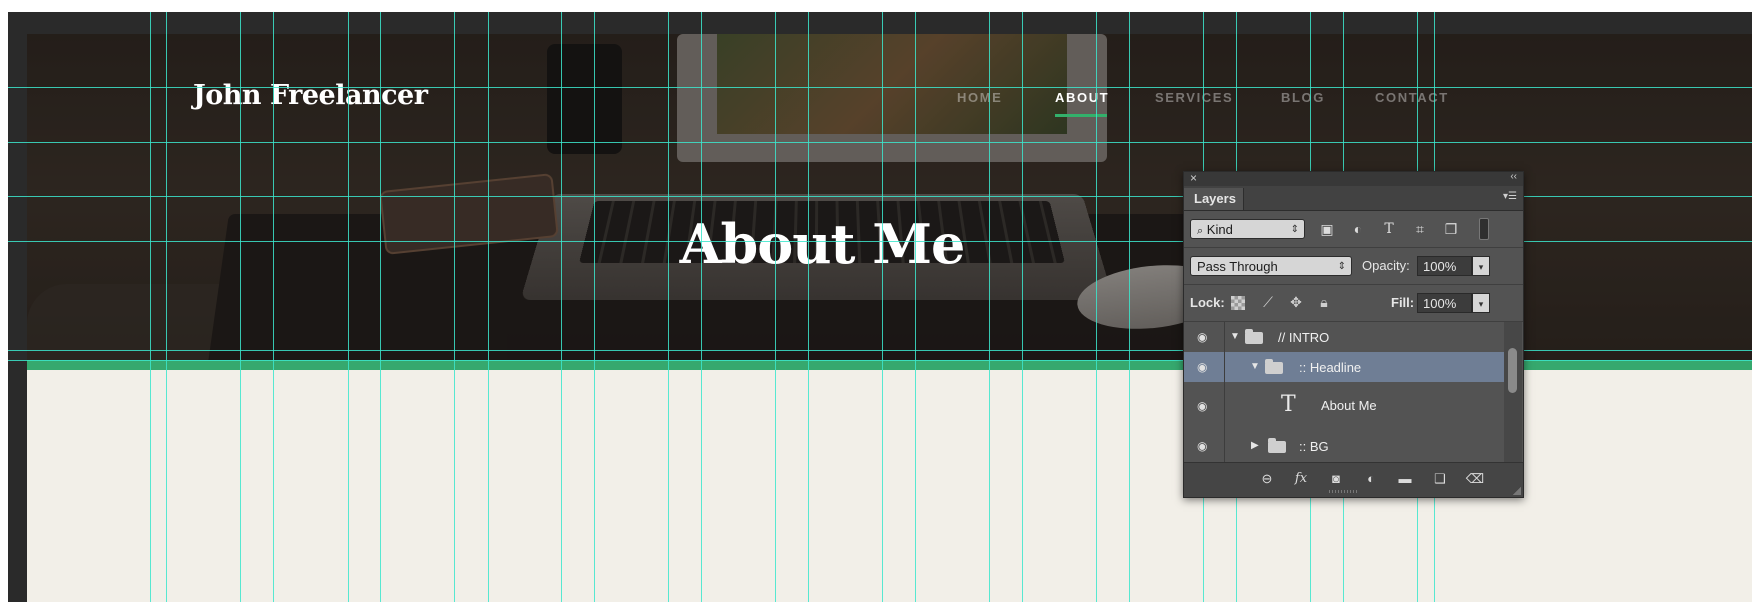 The width and height of the screenshot is (1752, 602). Describe the element at coordinates (1336, 479) in the screenshot. I see `mask-icon: ◙` at that location.